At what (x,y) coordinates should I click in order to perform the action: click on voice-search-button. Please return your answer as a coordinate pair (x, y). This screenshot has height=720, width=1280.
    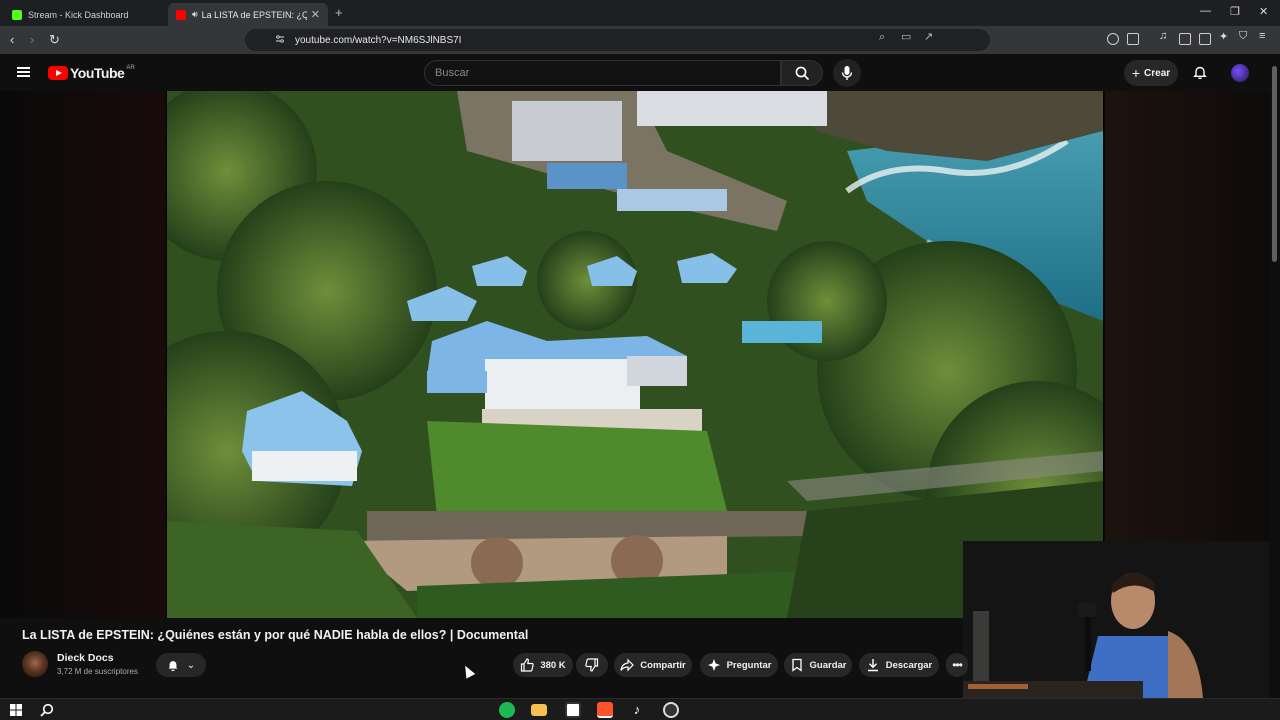
    Looking at the image, I should click on (847, 73).